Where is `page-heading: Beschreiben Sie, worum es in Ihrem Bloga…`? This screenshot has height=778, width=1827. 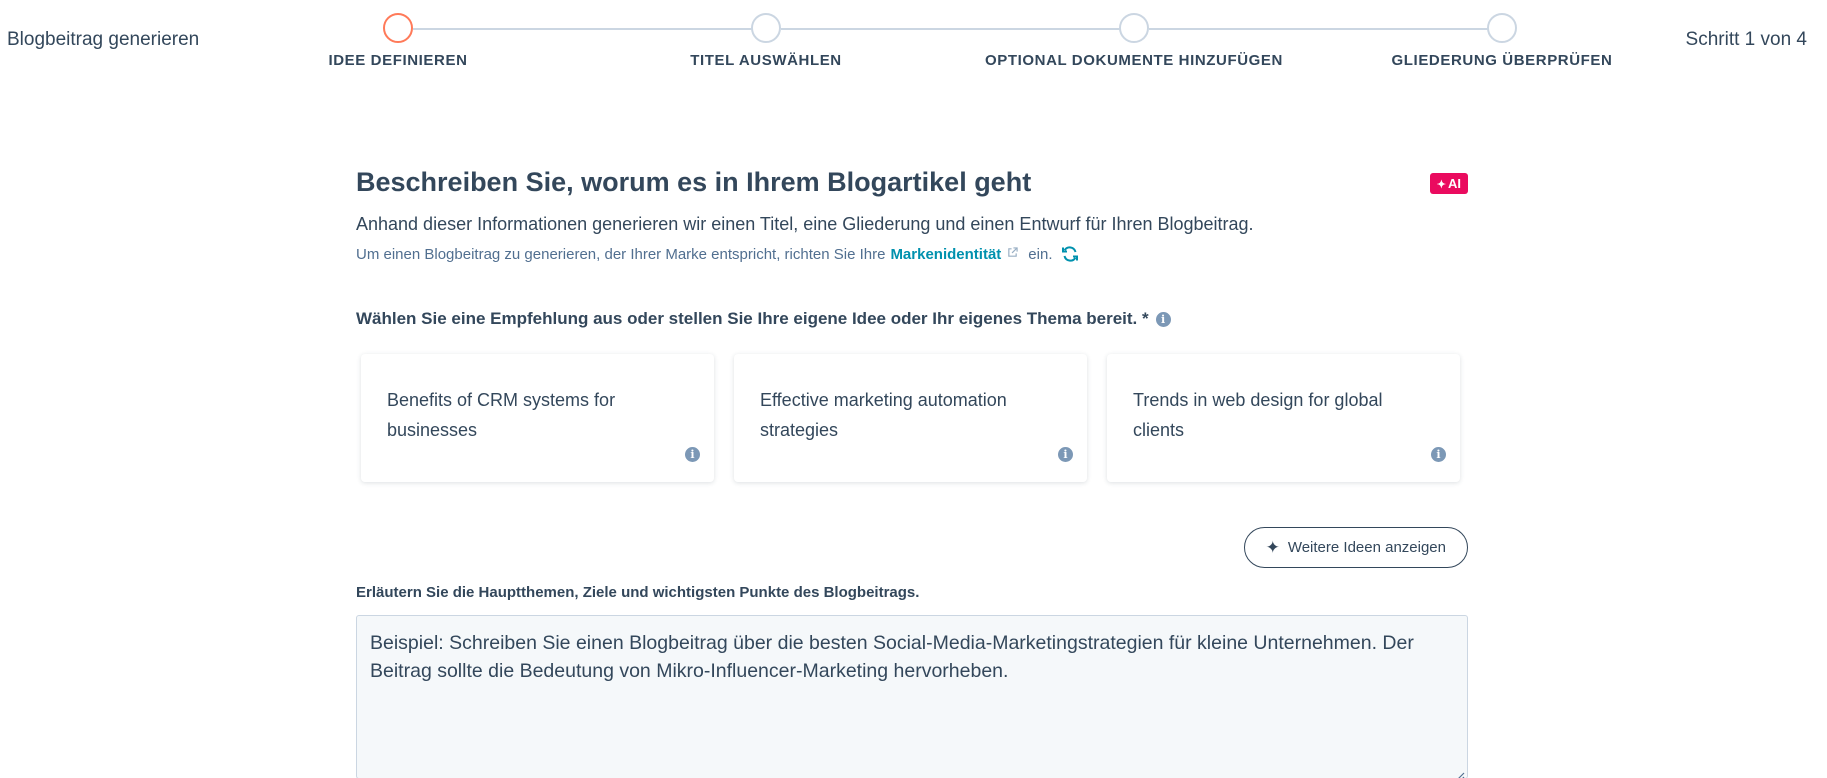 page-heading: Beschreiben Sie, worum es in Ihrem Bloga… is located at coordinates (694, 182).